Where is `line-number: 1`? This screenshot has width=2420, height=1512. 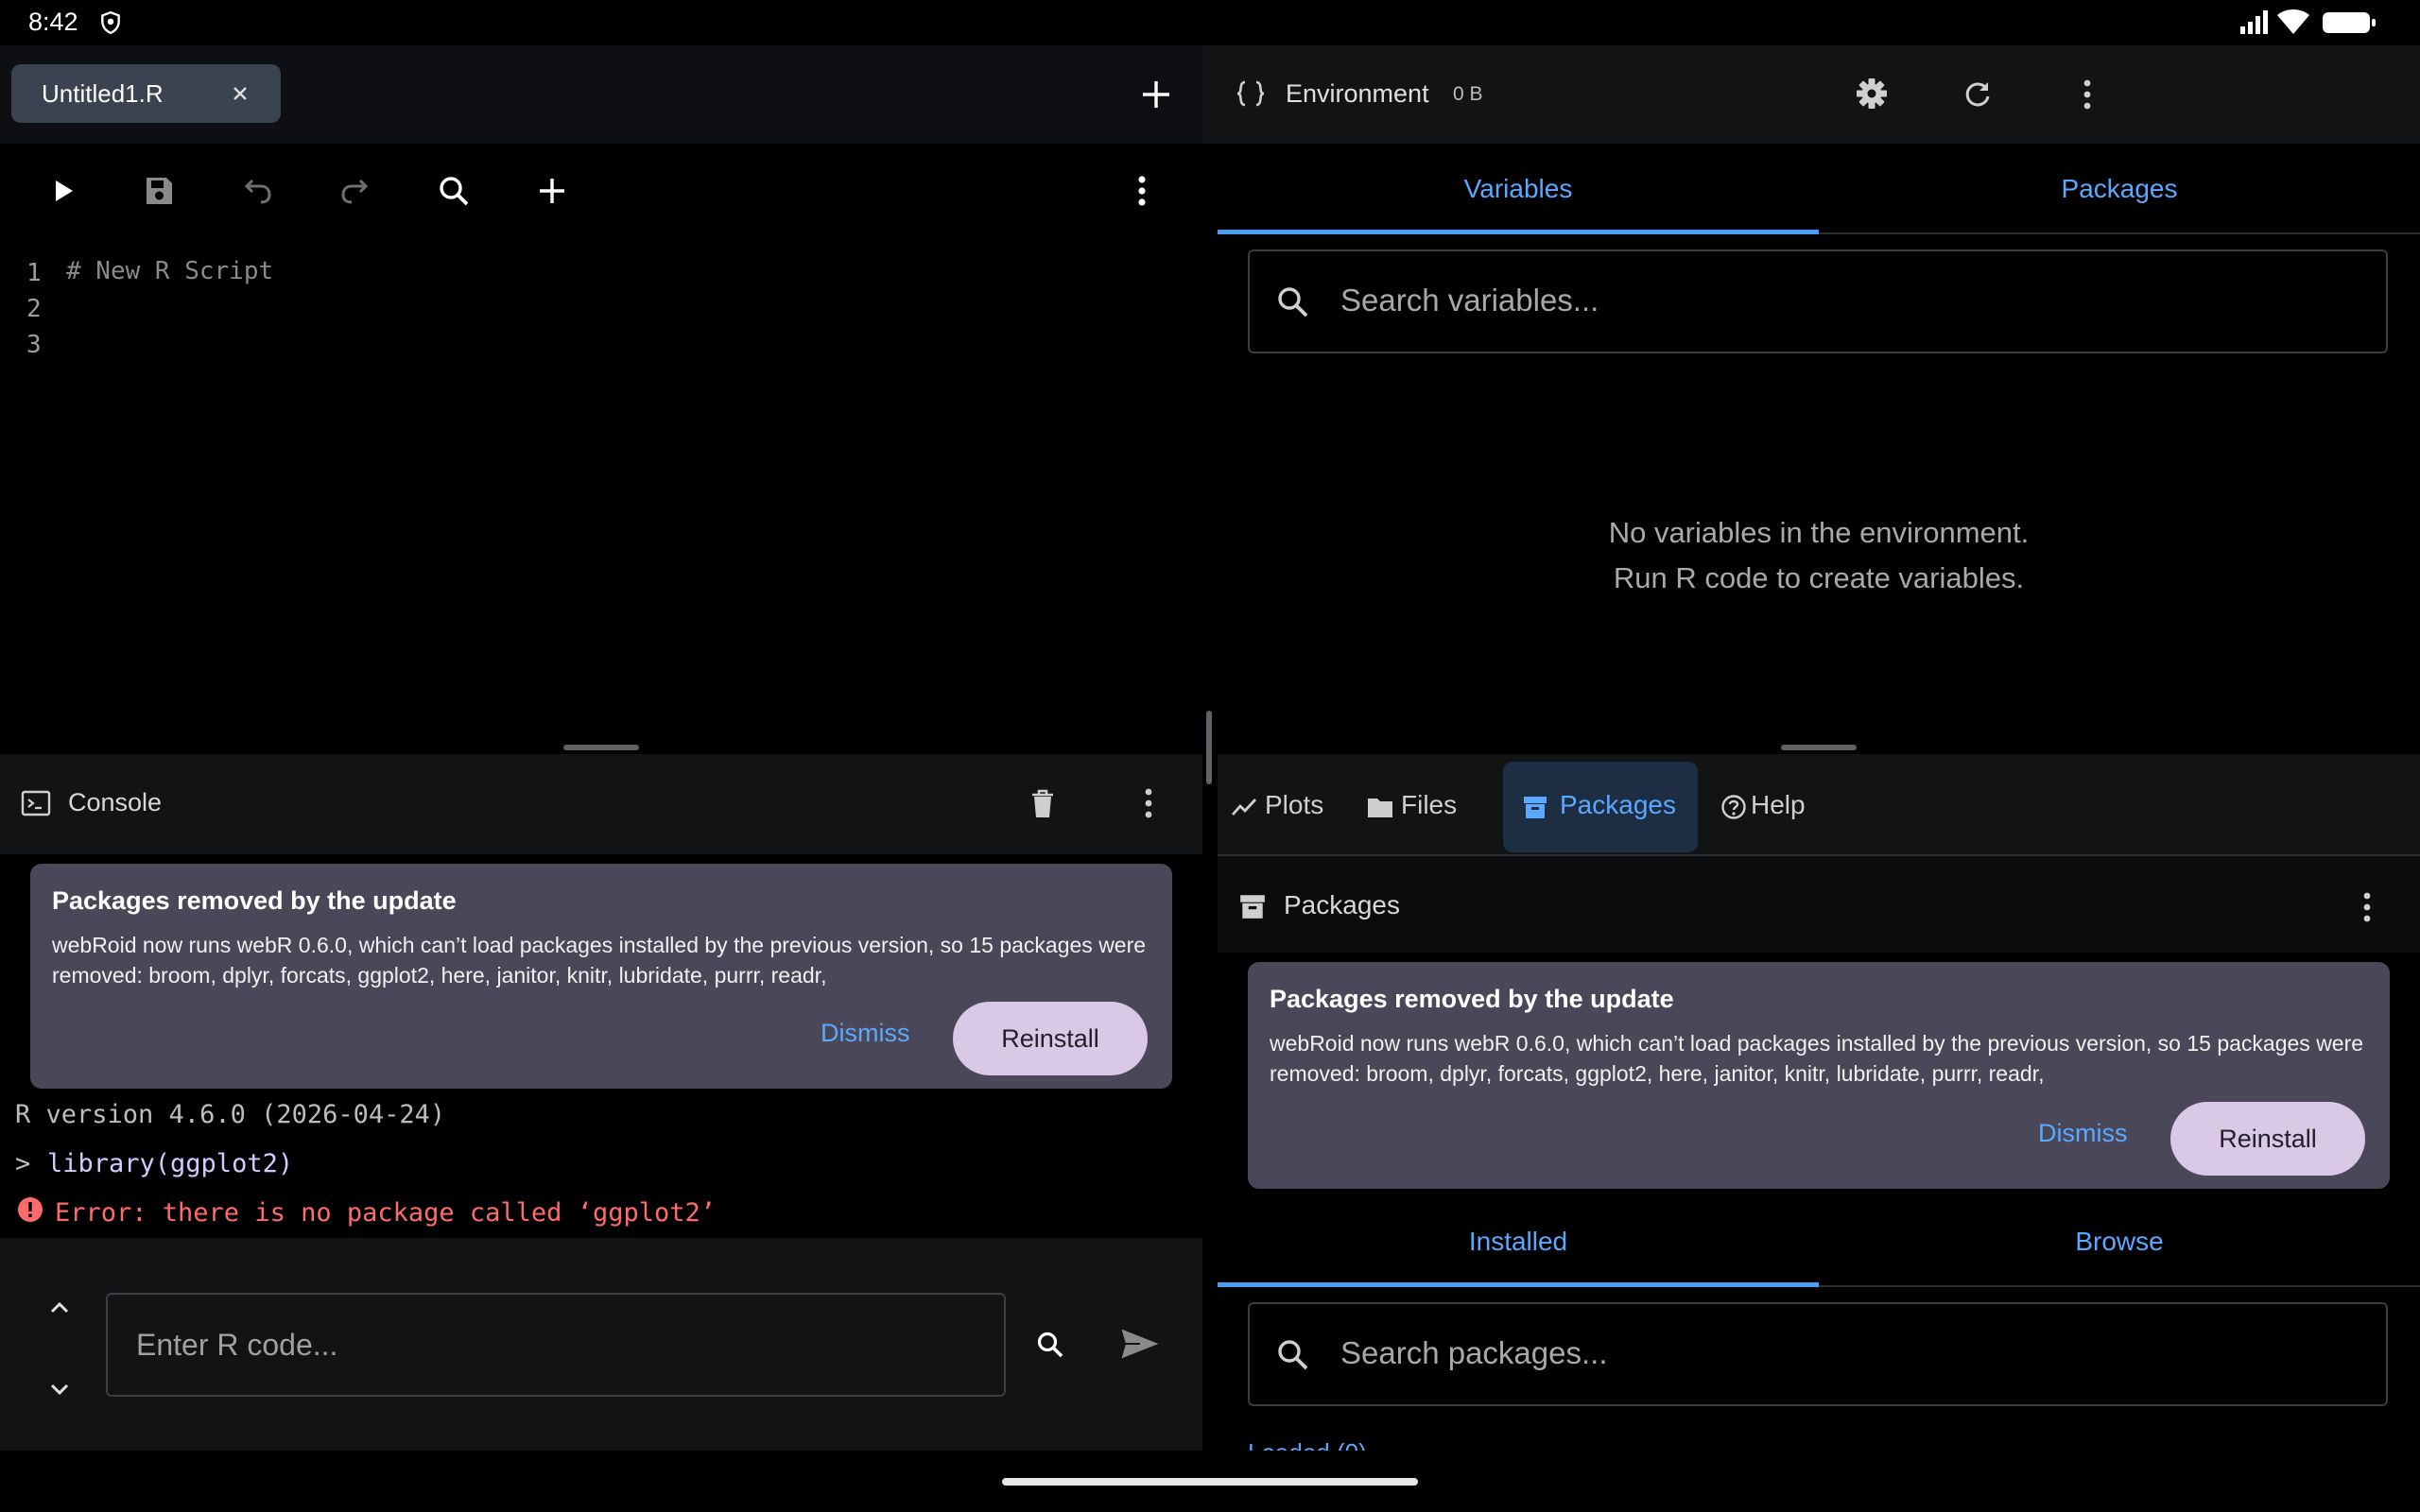
line-number: 1 is located at coordinates (34, 273).